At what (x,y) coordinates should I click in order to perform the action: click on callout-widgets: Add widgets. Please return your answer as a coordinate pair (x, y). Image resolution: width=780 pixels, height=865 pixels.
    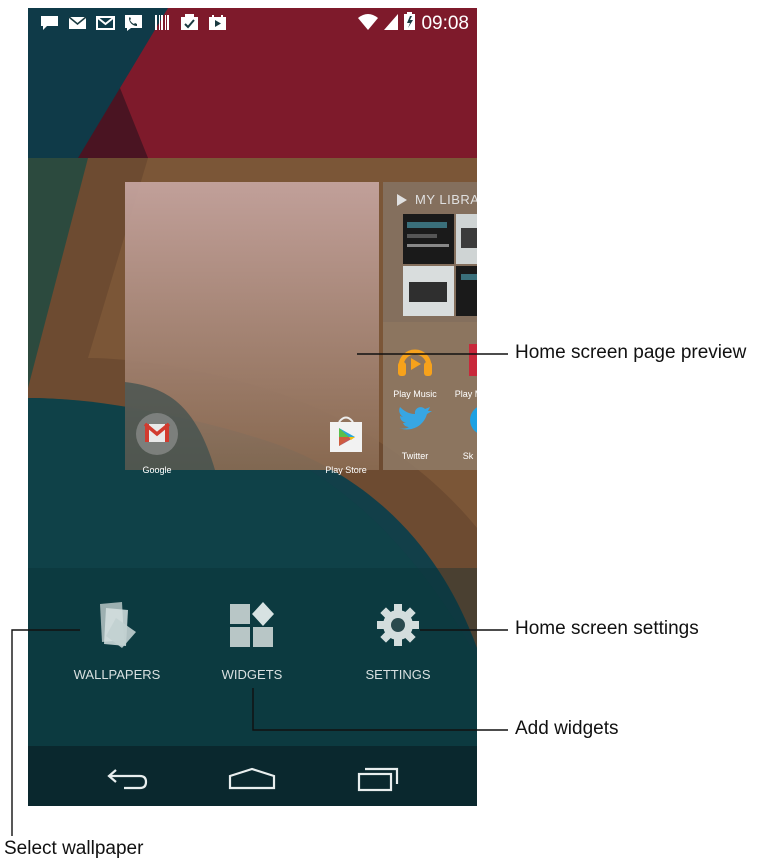
    Looking at the image, I should click on (567, 728).